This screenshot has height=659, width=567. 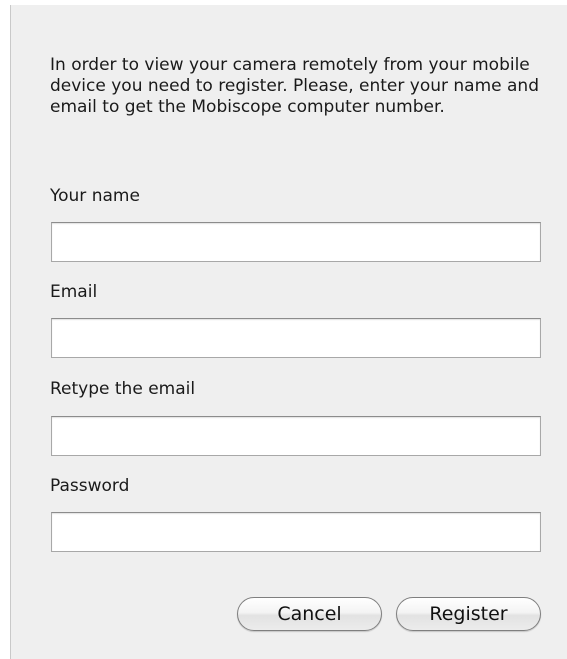 What do you see at coordinates (90, 486) in the screenshot?
I see `password-label: Password` at bounding box center [90, 486].